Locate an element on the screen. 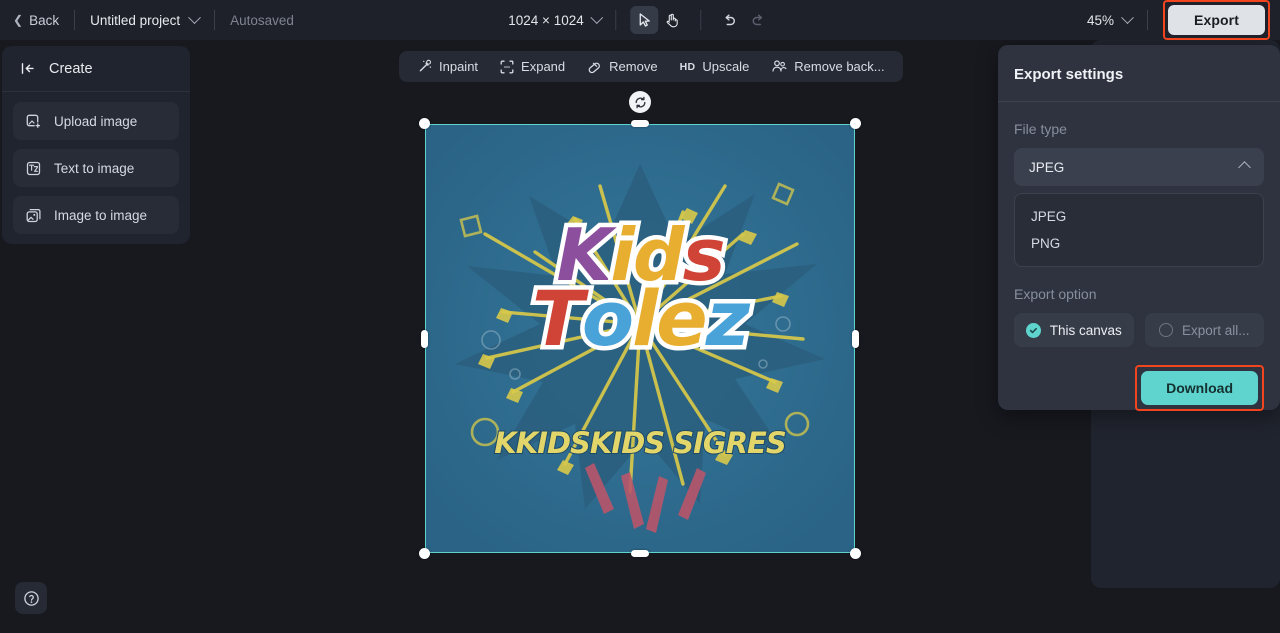 This screenshot has height=633, width=1280. download-button: Download is located at coordinates (1199, 388).